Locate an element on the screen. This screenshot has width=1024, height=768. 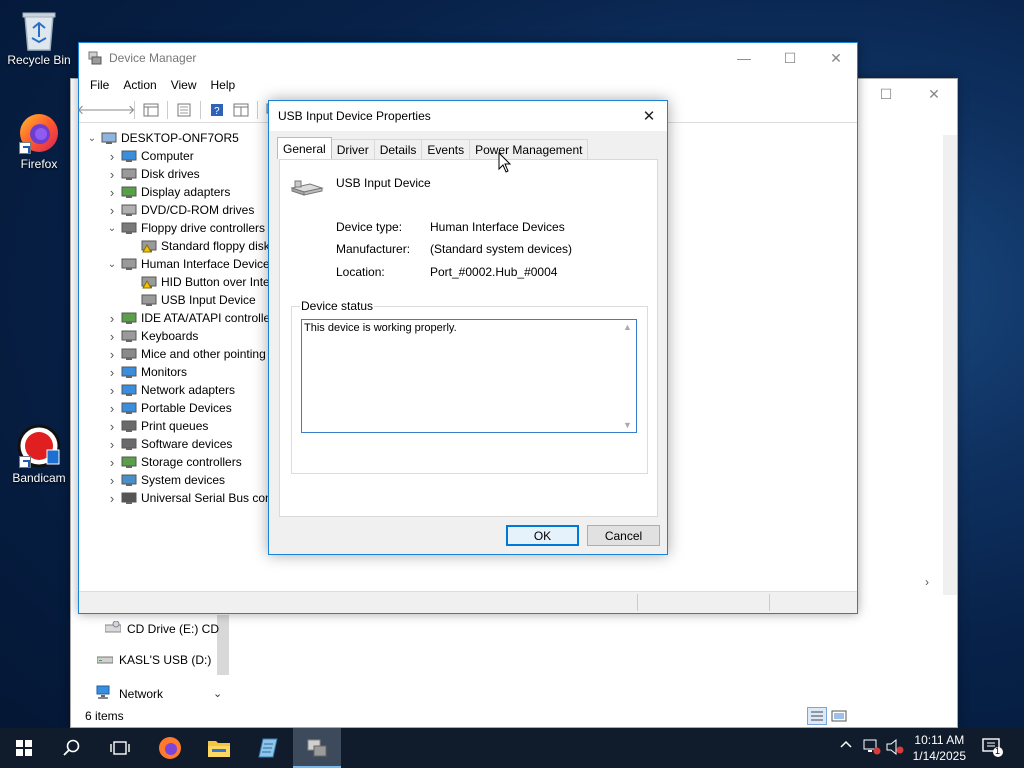
taskbar-device-manager is located at coordinates (317, 748).